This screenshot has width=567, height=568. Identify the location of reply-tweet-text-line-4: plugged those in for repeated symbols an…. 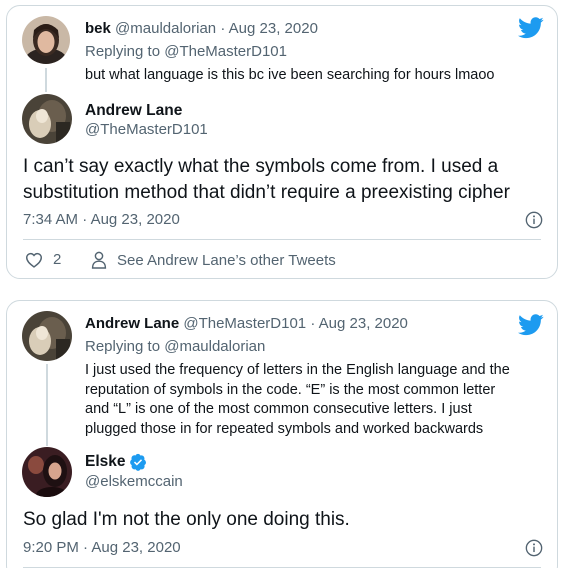
(284, 428).